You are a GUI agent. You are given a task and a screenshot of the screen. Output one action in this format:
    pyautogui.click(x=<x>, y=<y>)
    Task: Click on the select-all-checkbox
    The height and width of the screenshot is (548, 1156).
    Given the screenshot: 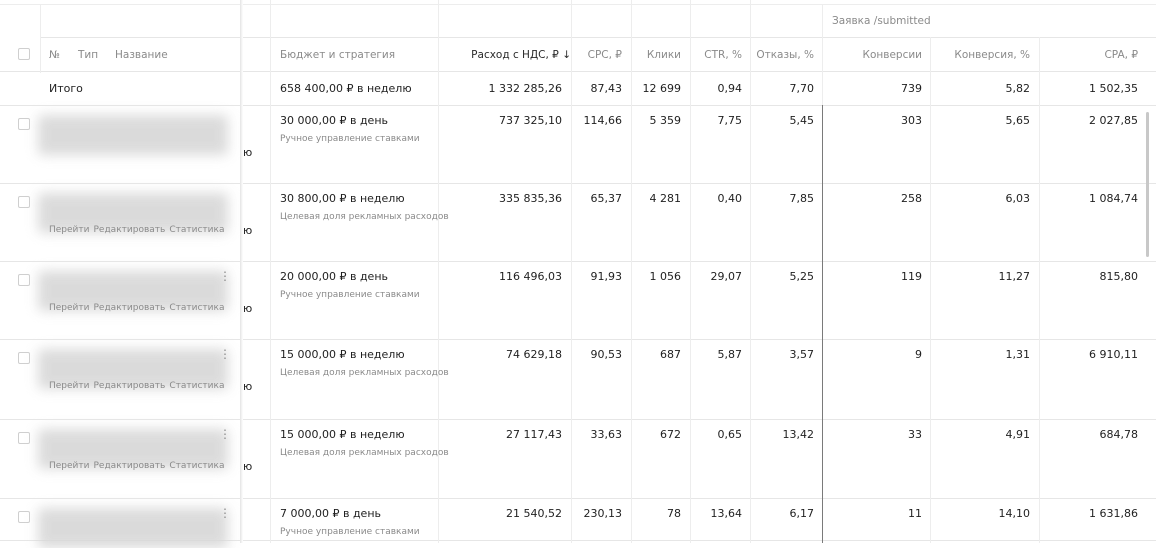 What is the action you would take?
    pyautogui.click(x=24, y=54)
    